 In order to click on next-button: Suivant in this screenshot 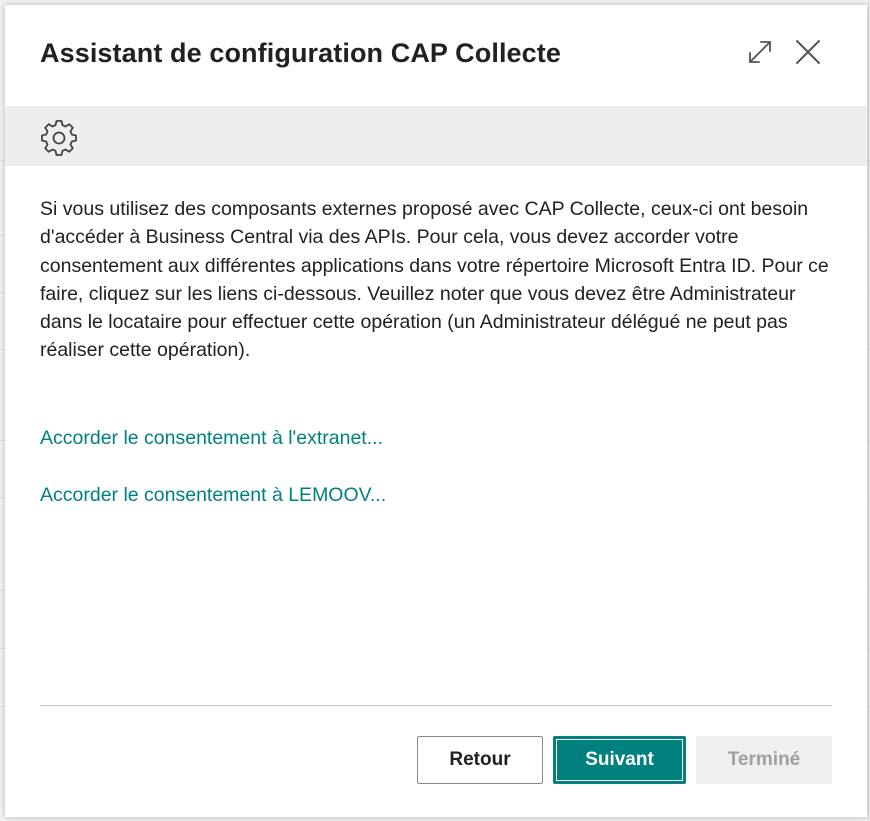, I will do `click(619, 760)`.